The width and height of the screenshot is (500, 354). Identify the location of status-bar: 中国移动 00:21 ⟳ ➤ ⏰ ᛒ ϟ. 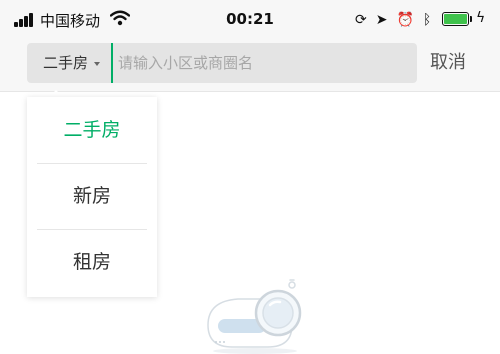
(250, 20).